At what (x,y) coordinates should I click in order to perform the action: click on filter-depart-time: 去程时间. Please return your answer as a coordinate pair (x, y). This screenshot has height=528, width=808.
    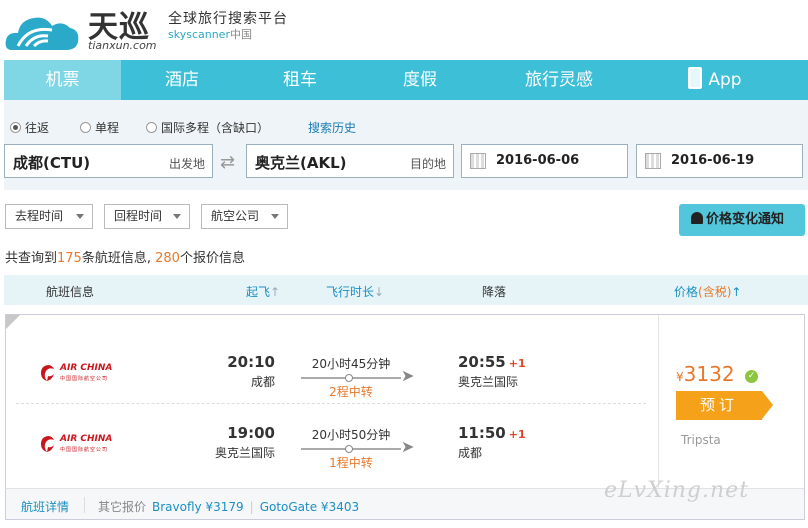
    Looking at the image, I should click on (49, 216).